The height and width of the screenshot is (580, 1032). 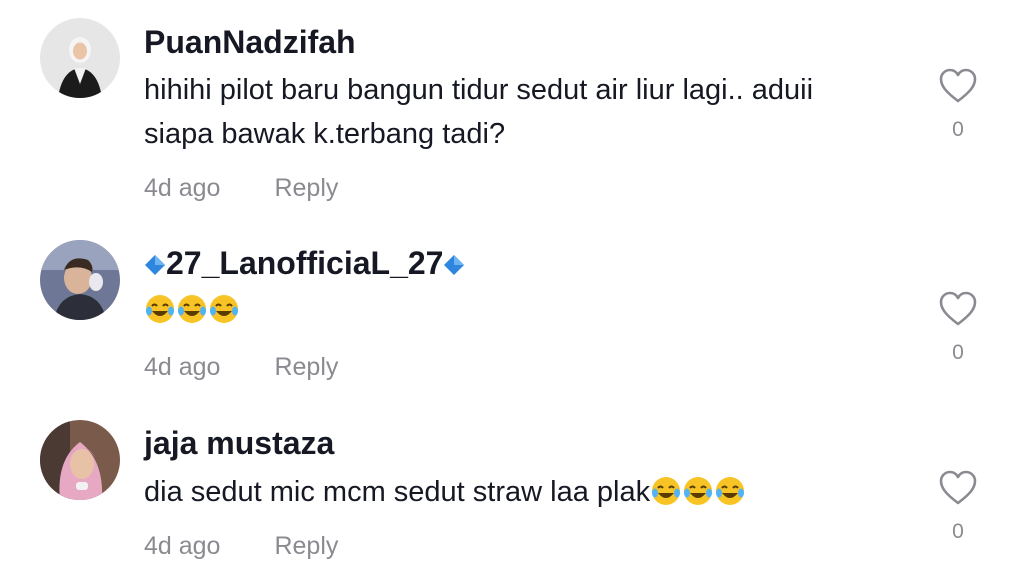 What do you see at coordinates (182, 546) in the screenshot?
I see `comment-timestamp: 4d ago` at bounding box center [182, 546].